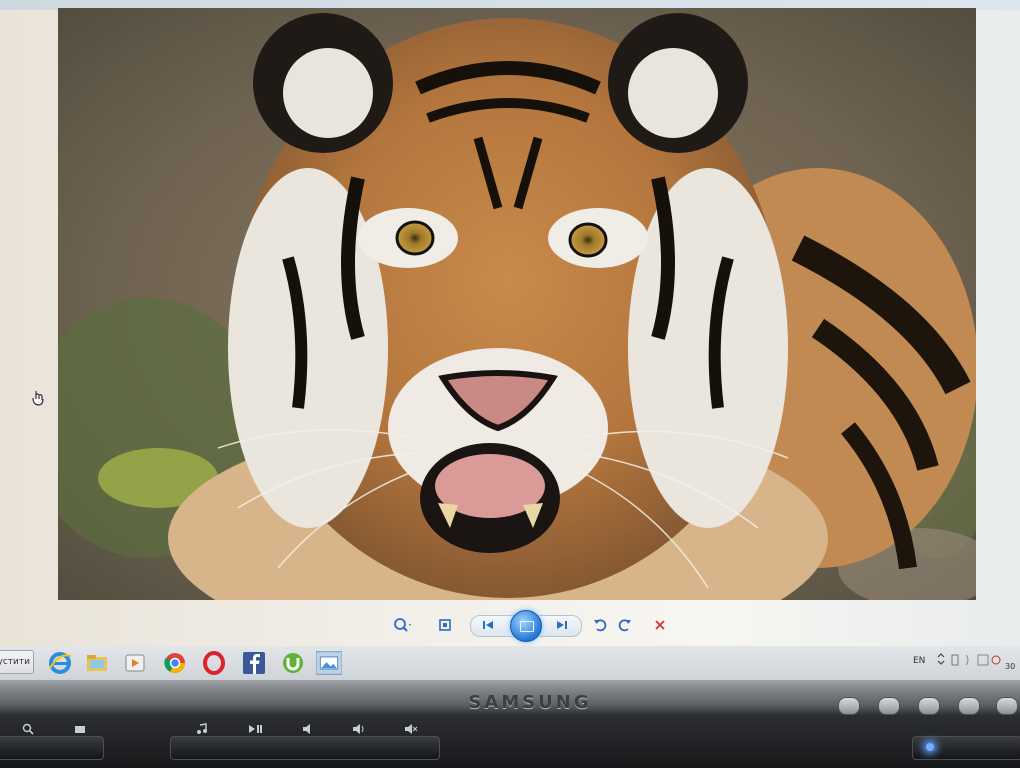  Describe the element at coordinates (329, 663) in the screenshot. I see `photo-viewer-icon` at that location.